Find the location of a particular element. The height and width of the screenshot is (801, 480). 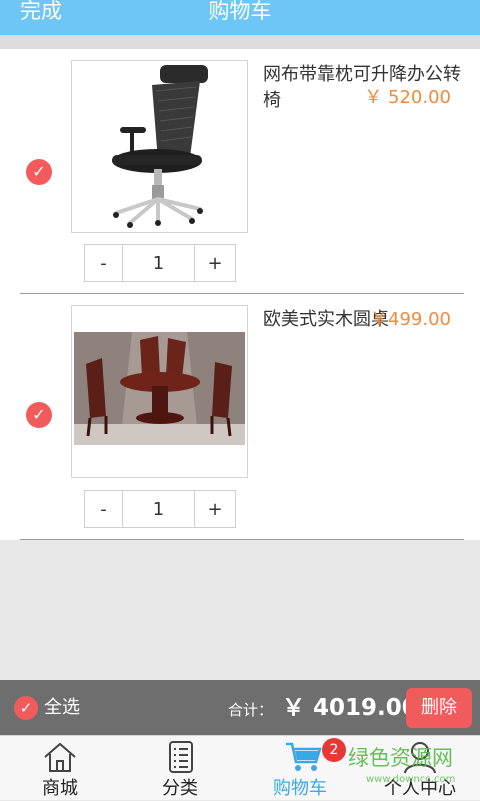

select-all-checkbox-icon: ✓ is located at coordinates (26, 708).